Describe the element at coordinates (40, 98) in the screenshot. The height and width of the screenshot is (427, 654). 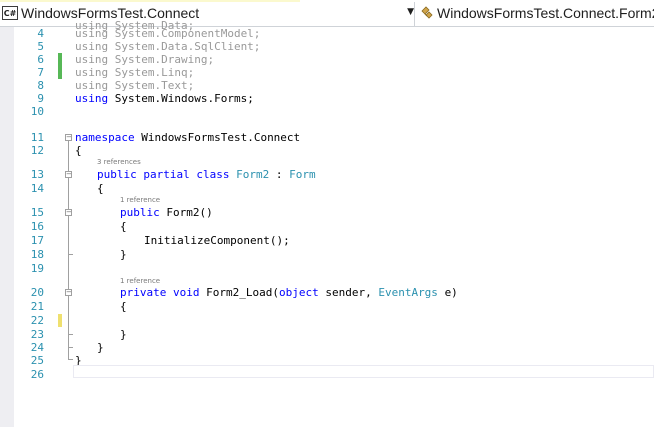
I see `line-number: 9` at that location.